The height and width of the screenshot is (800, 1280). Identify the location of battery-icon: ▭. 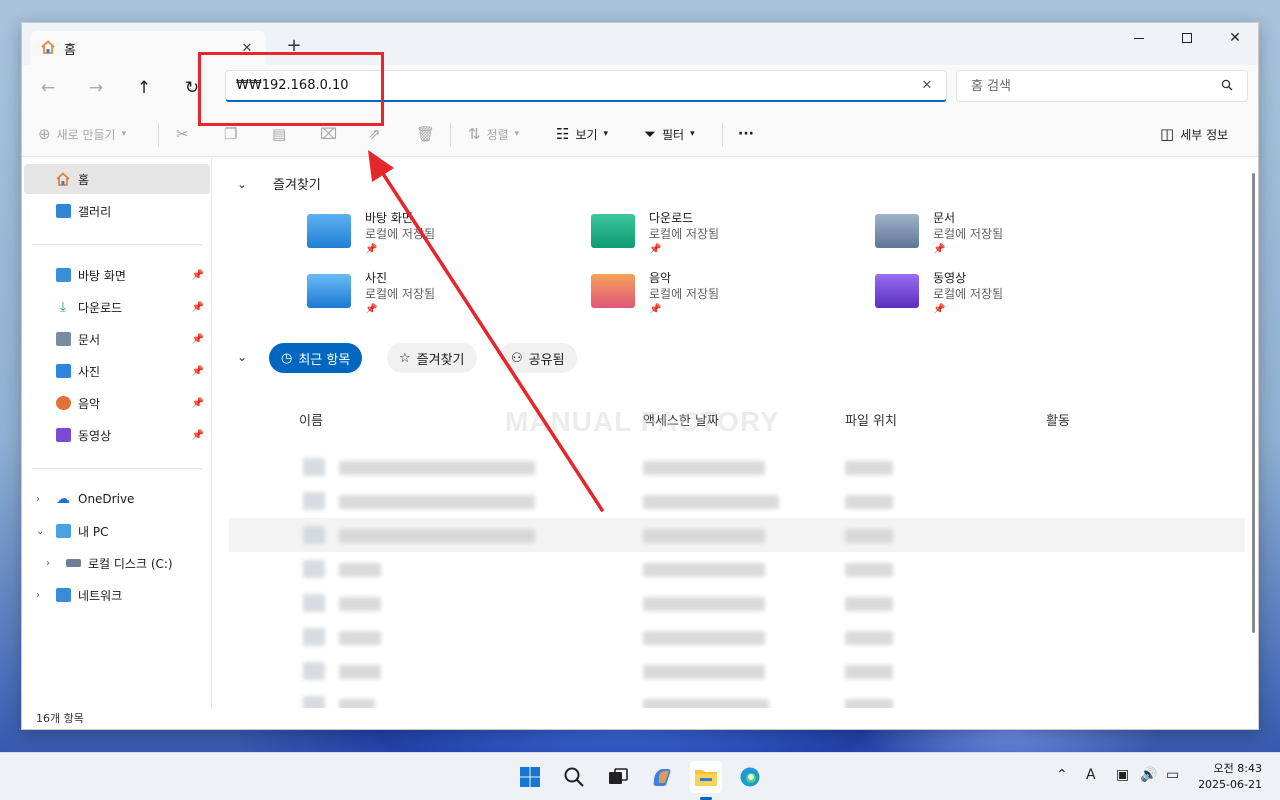
(1172, 775).